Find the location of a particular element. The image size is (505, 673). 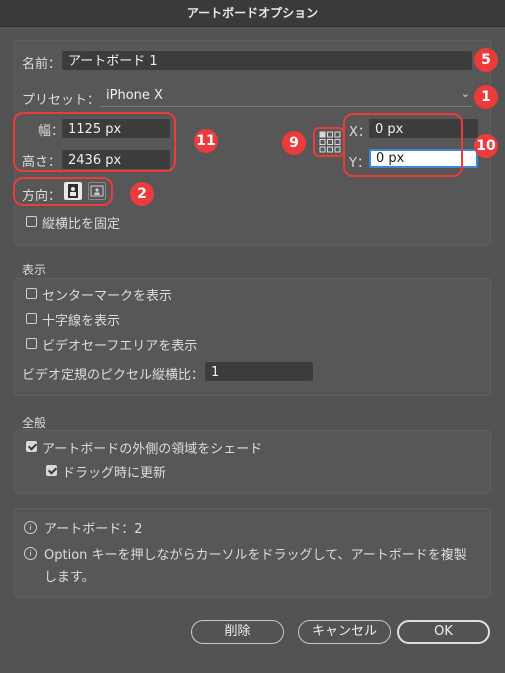

video-safe-label: ビデオセーフエリアを表示 is located at coordinates (120, 346).